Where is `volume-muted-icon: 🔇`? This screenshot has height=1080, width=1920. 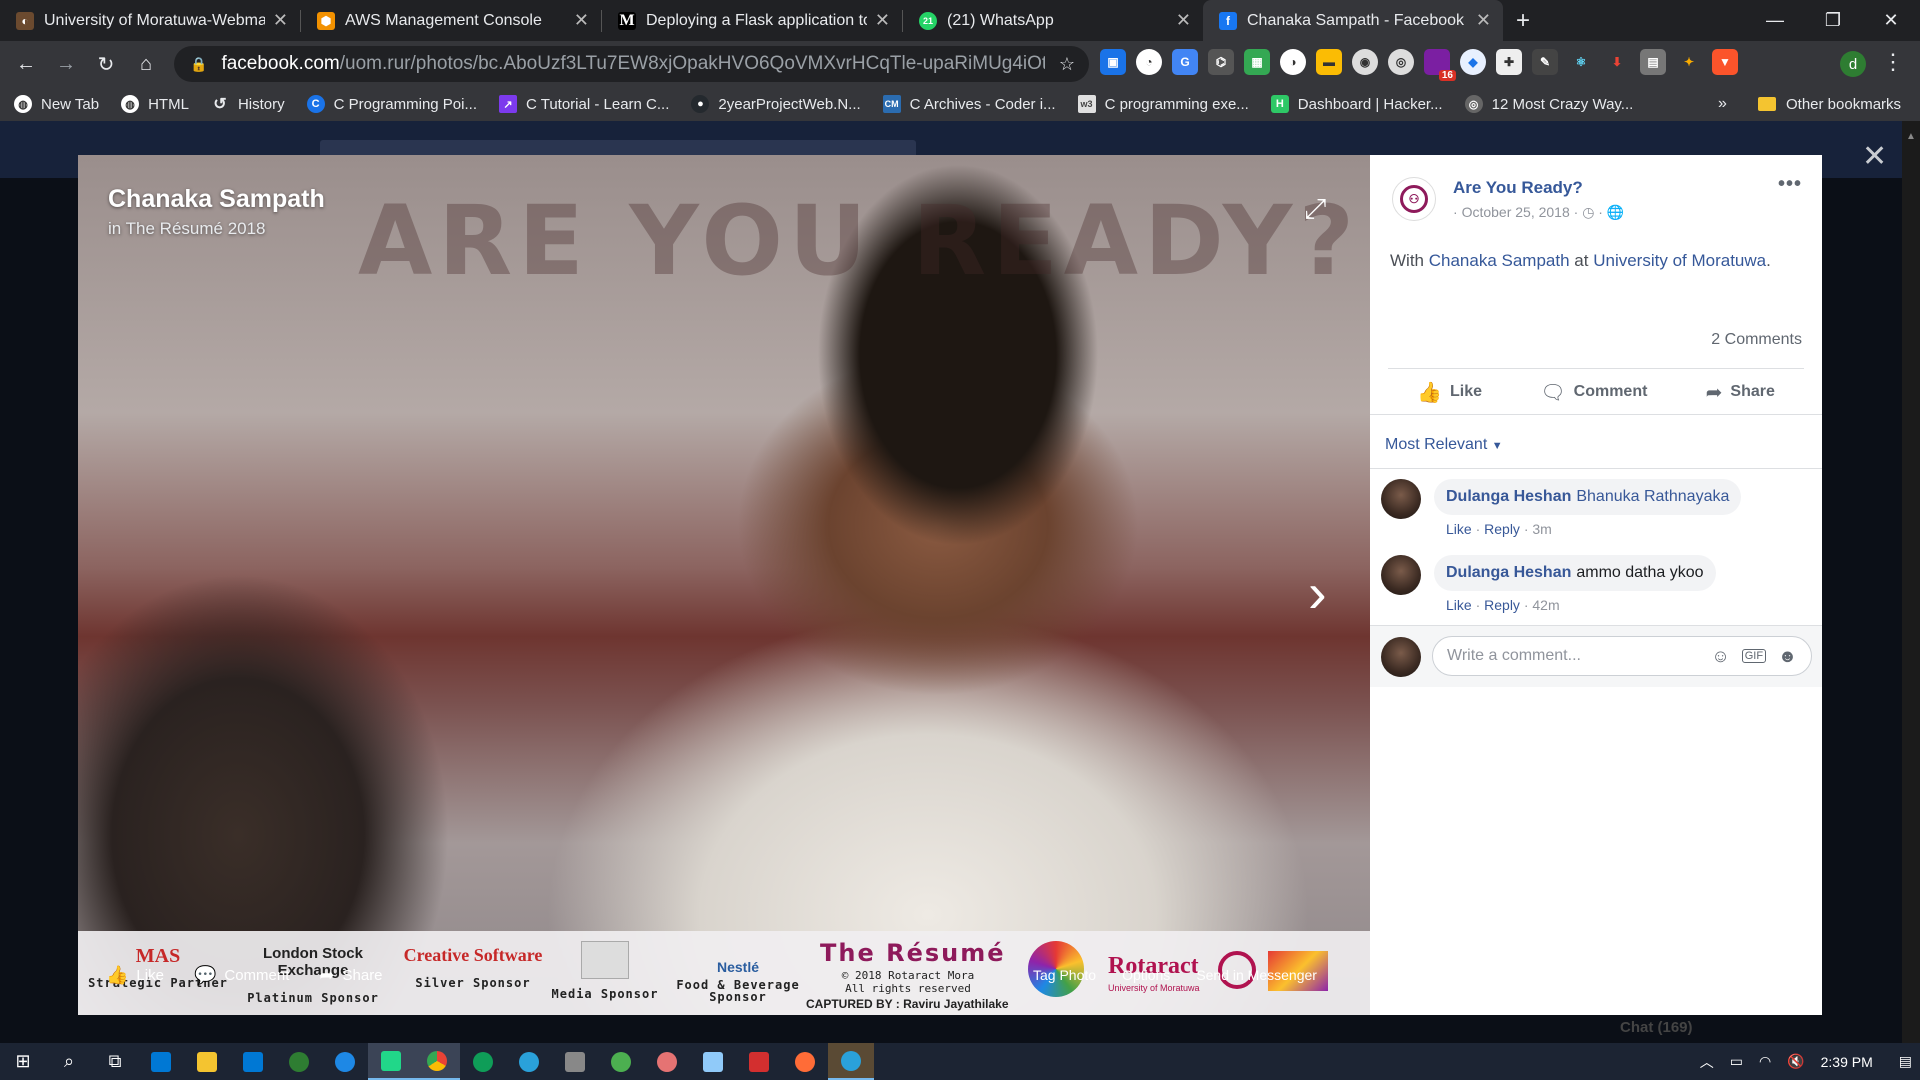 volume-muted-icon: 🔇 is located at coordinates (1795, 1061).